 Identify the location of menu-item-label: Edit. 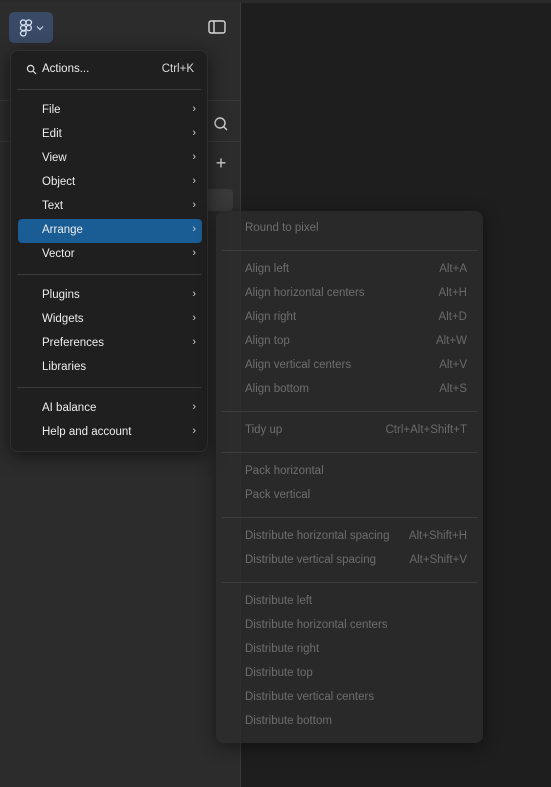
(52, 134).